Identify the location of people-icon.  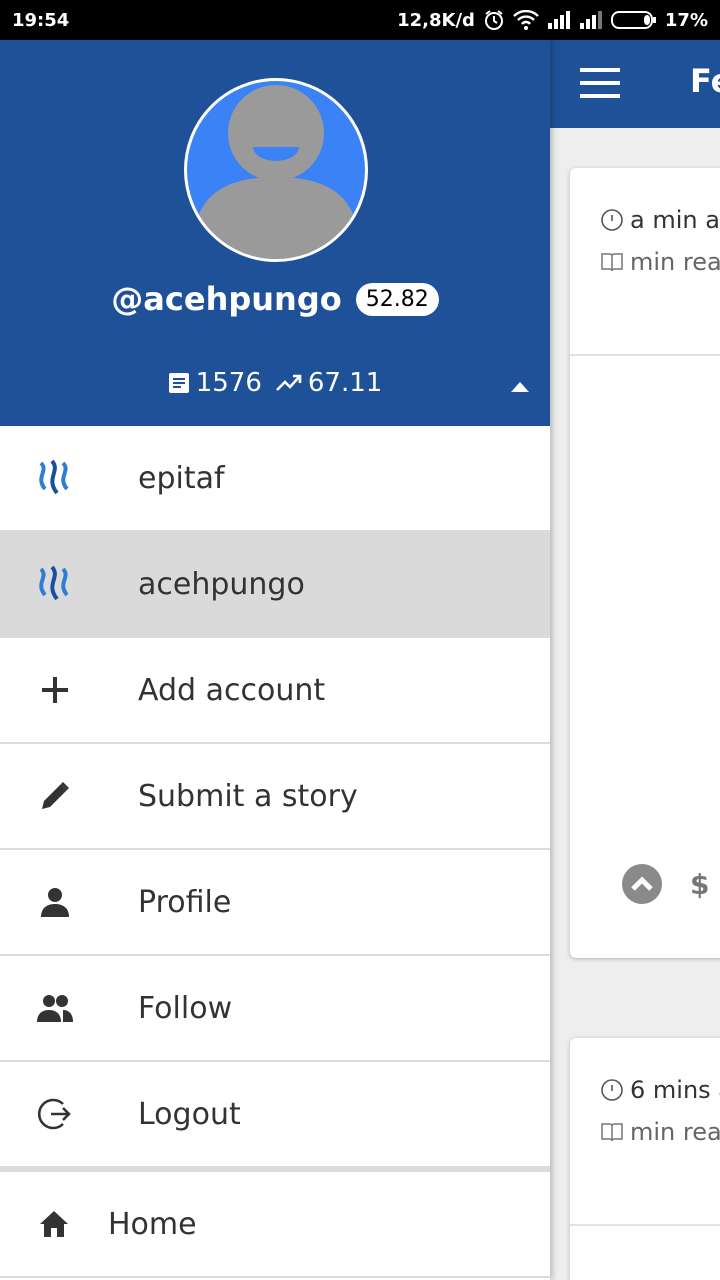
(55, 1008).